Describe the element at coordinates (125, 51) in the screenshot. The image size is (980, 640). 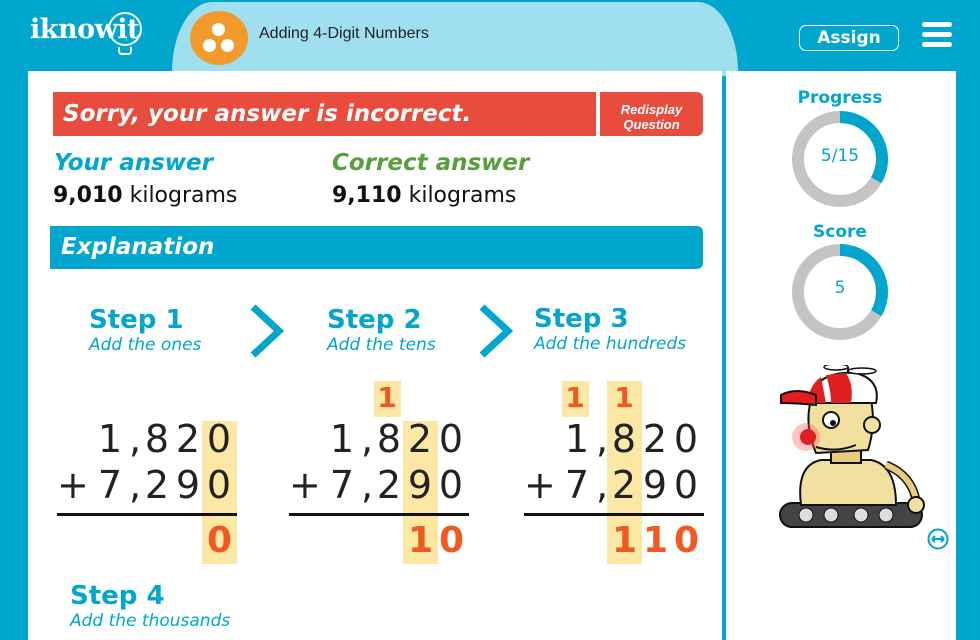
I see `lightbulb-base-icon` at that location.